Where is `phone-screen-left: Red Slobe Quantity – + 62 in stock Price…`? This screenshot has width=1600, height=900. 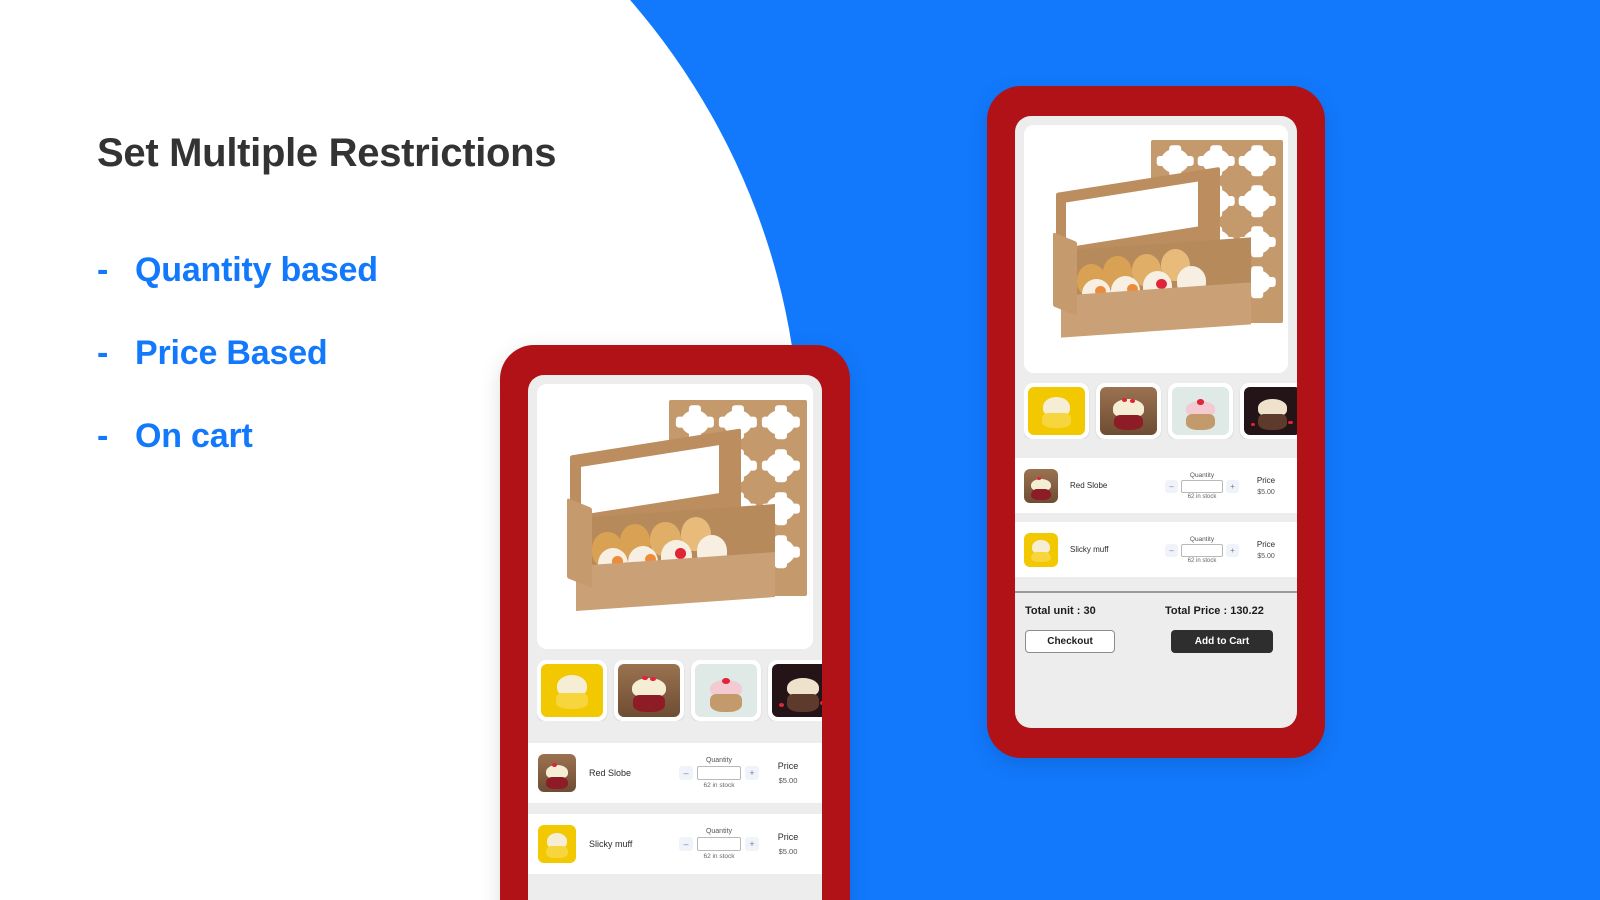
phone-screen-left: Red Slobe Quantity – + 62 in stock Price… is located at coordinates (675, 637).